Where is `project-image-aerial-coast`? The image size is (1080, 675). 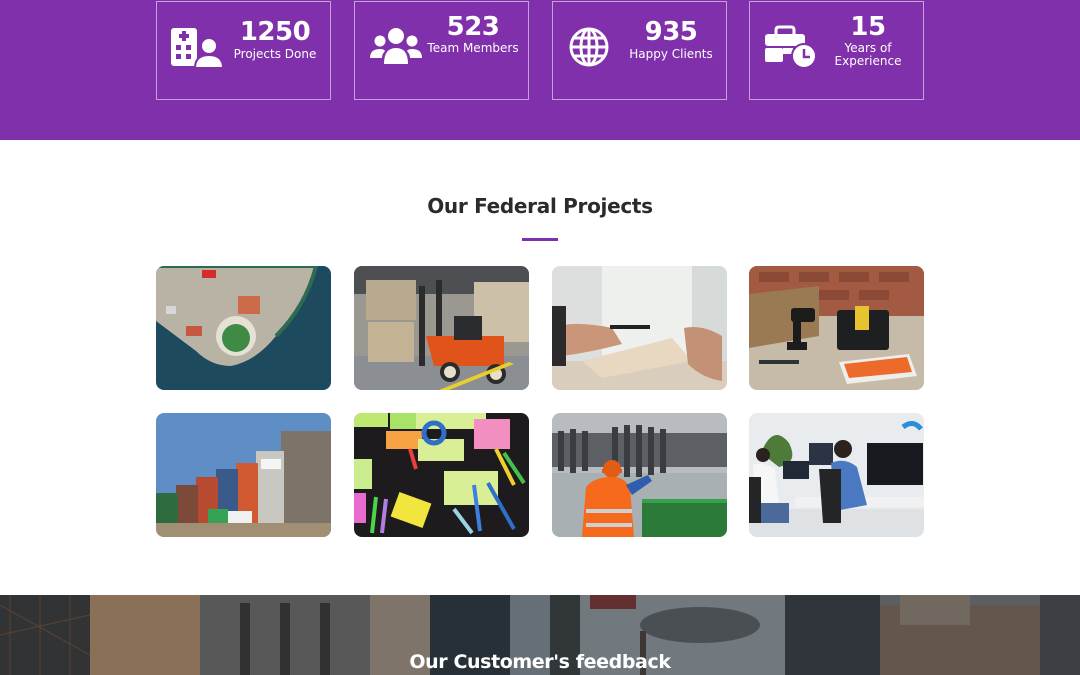
project-image-aerial-coast is located at coordinates (243, 328).